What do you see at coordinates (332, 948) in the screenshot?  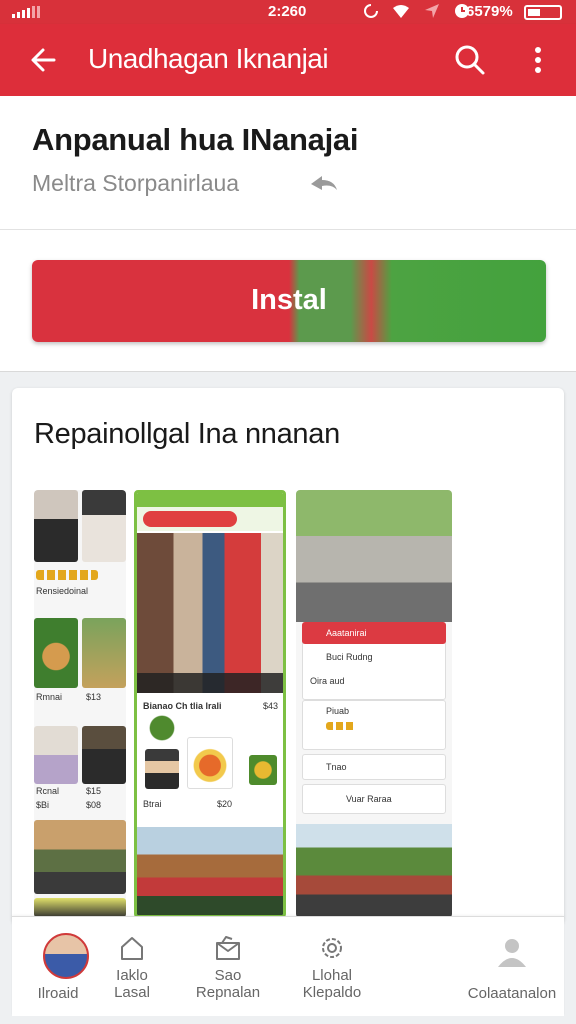 I see `gear-icon` at bounding box center [332, 948].